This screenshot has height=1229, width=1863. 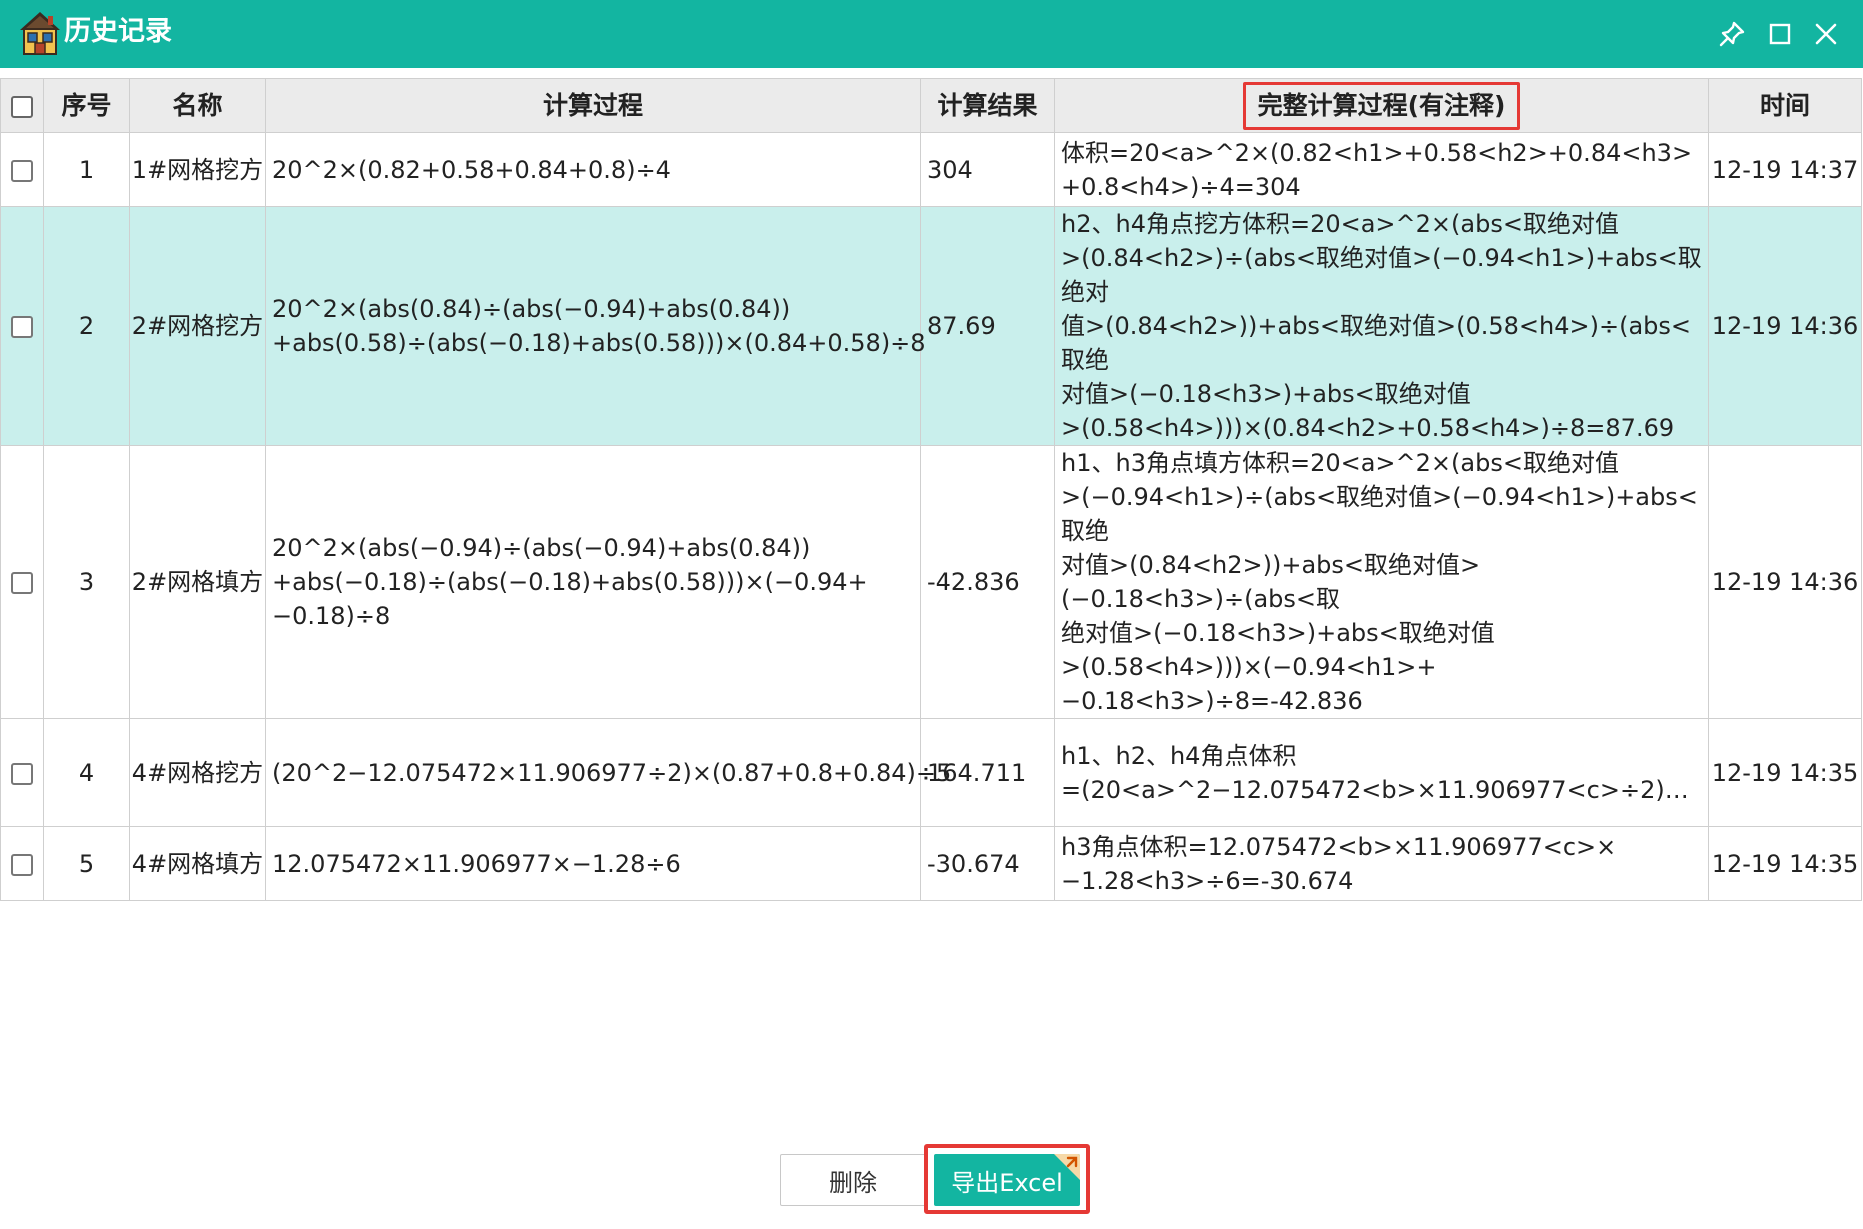 I want to click on maximize-icon, so click(x=1780, y=34).